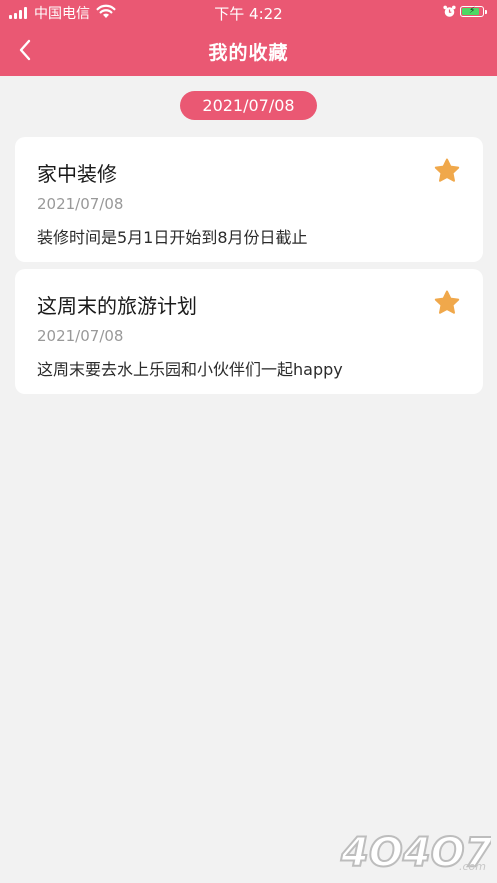  I want to click on status-time: 下午 4:22, so click(248, 14).